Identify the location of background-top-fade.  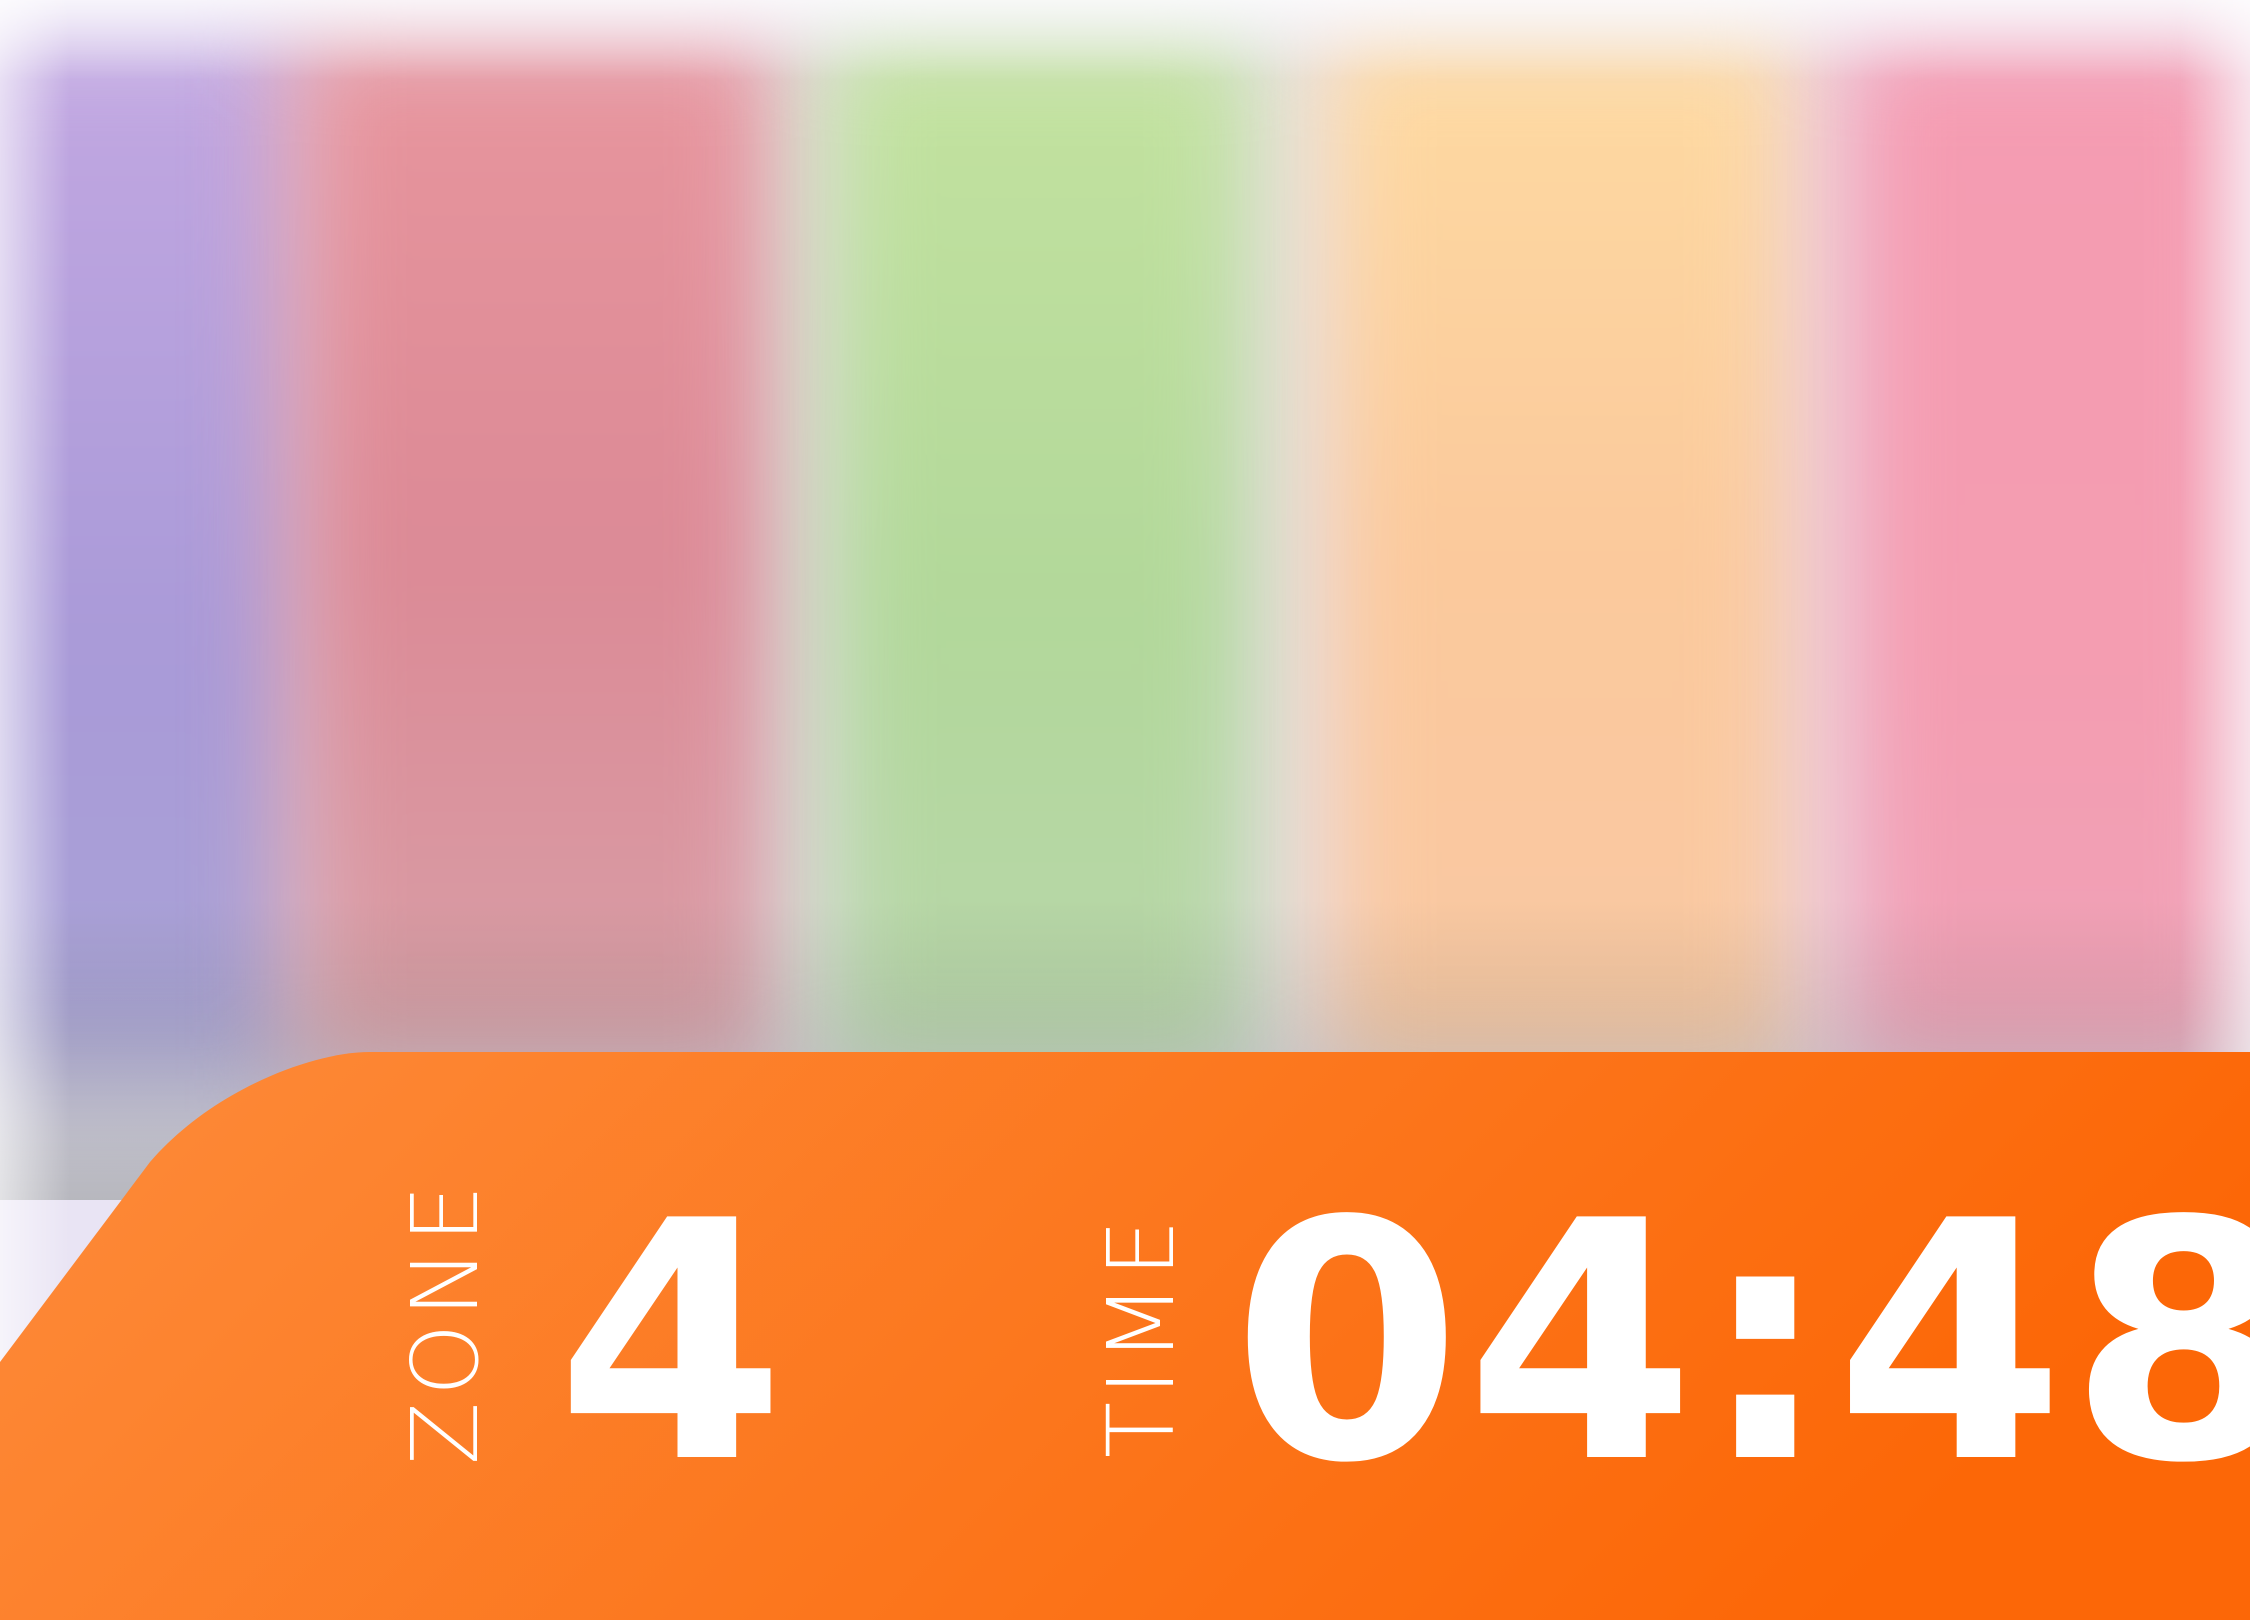
(1125, 40).